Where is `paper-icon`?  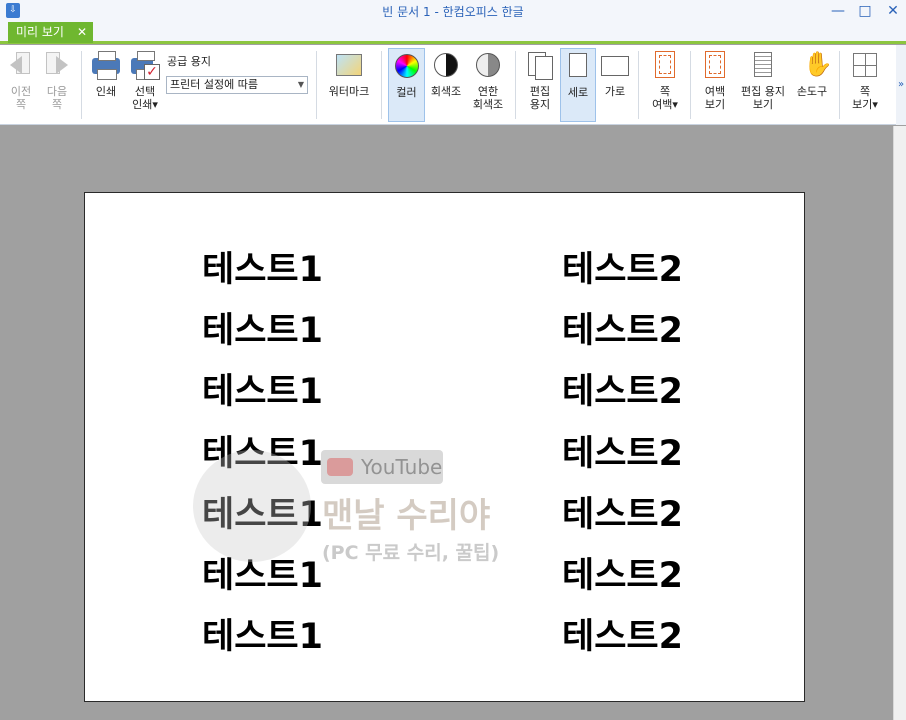
paper-icon is located at coordinates (540, 65).